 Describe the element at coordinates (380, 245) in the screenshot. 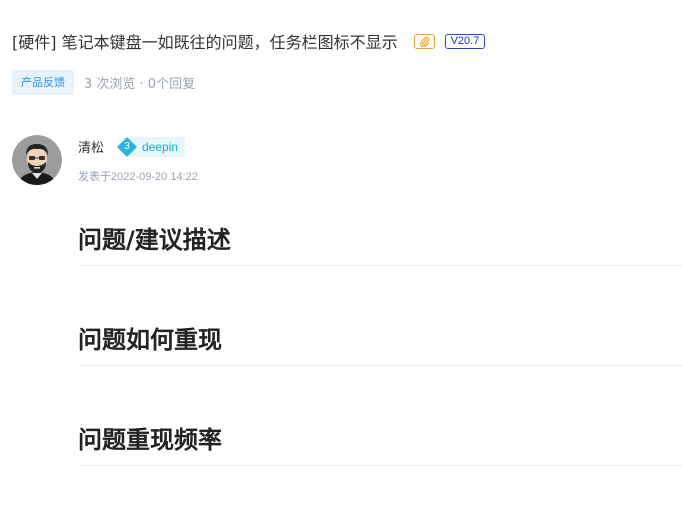

I see `section-description: 问题/建议描述` at that location.